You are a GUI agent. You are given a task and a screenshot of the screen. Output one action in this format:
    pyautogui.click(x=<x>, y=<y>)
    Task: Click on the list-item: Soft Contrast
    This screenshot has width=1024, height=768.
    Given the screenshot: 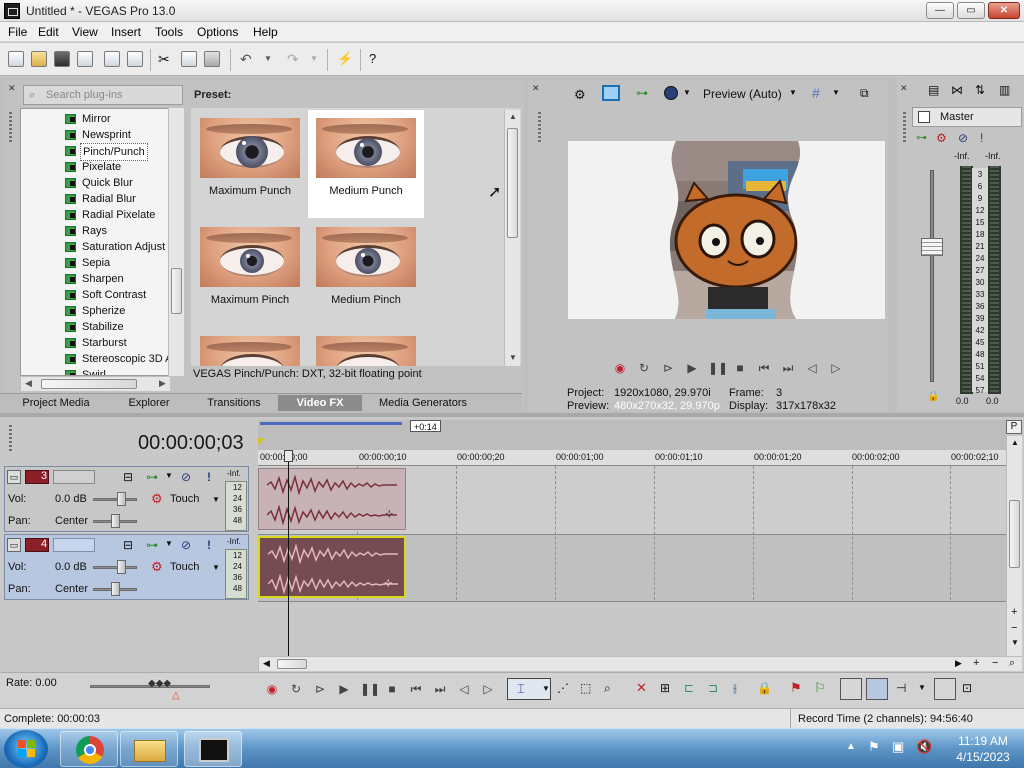 What is the action you would take?
    pyautogui.click(x=95, y=295)
    